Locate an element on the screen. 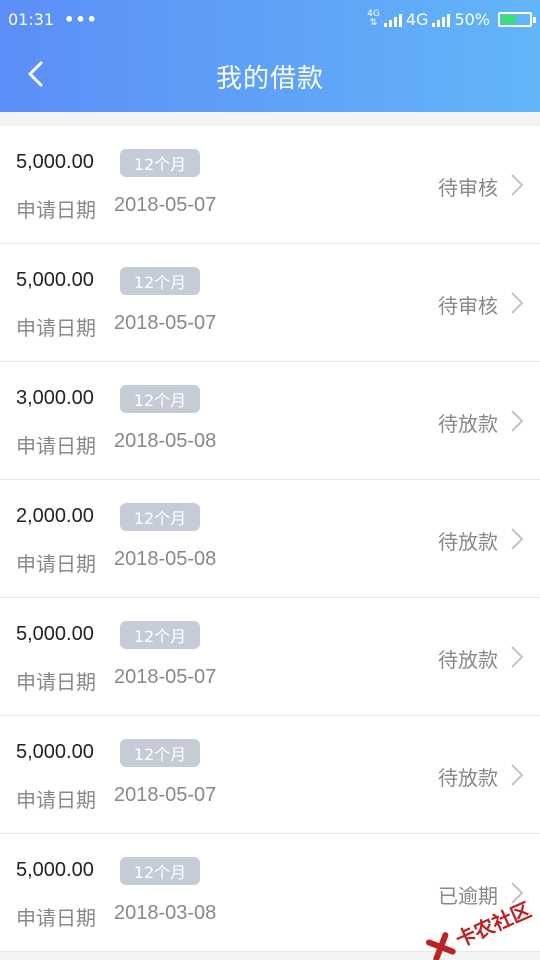 This screenshot has width=540, height=960. loan-row: 2,000.00 12个月 申请日期 2018-05-08 待放款 is located at coordinates (270, 539).